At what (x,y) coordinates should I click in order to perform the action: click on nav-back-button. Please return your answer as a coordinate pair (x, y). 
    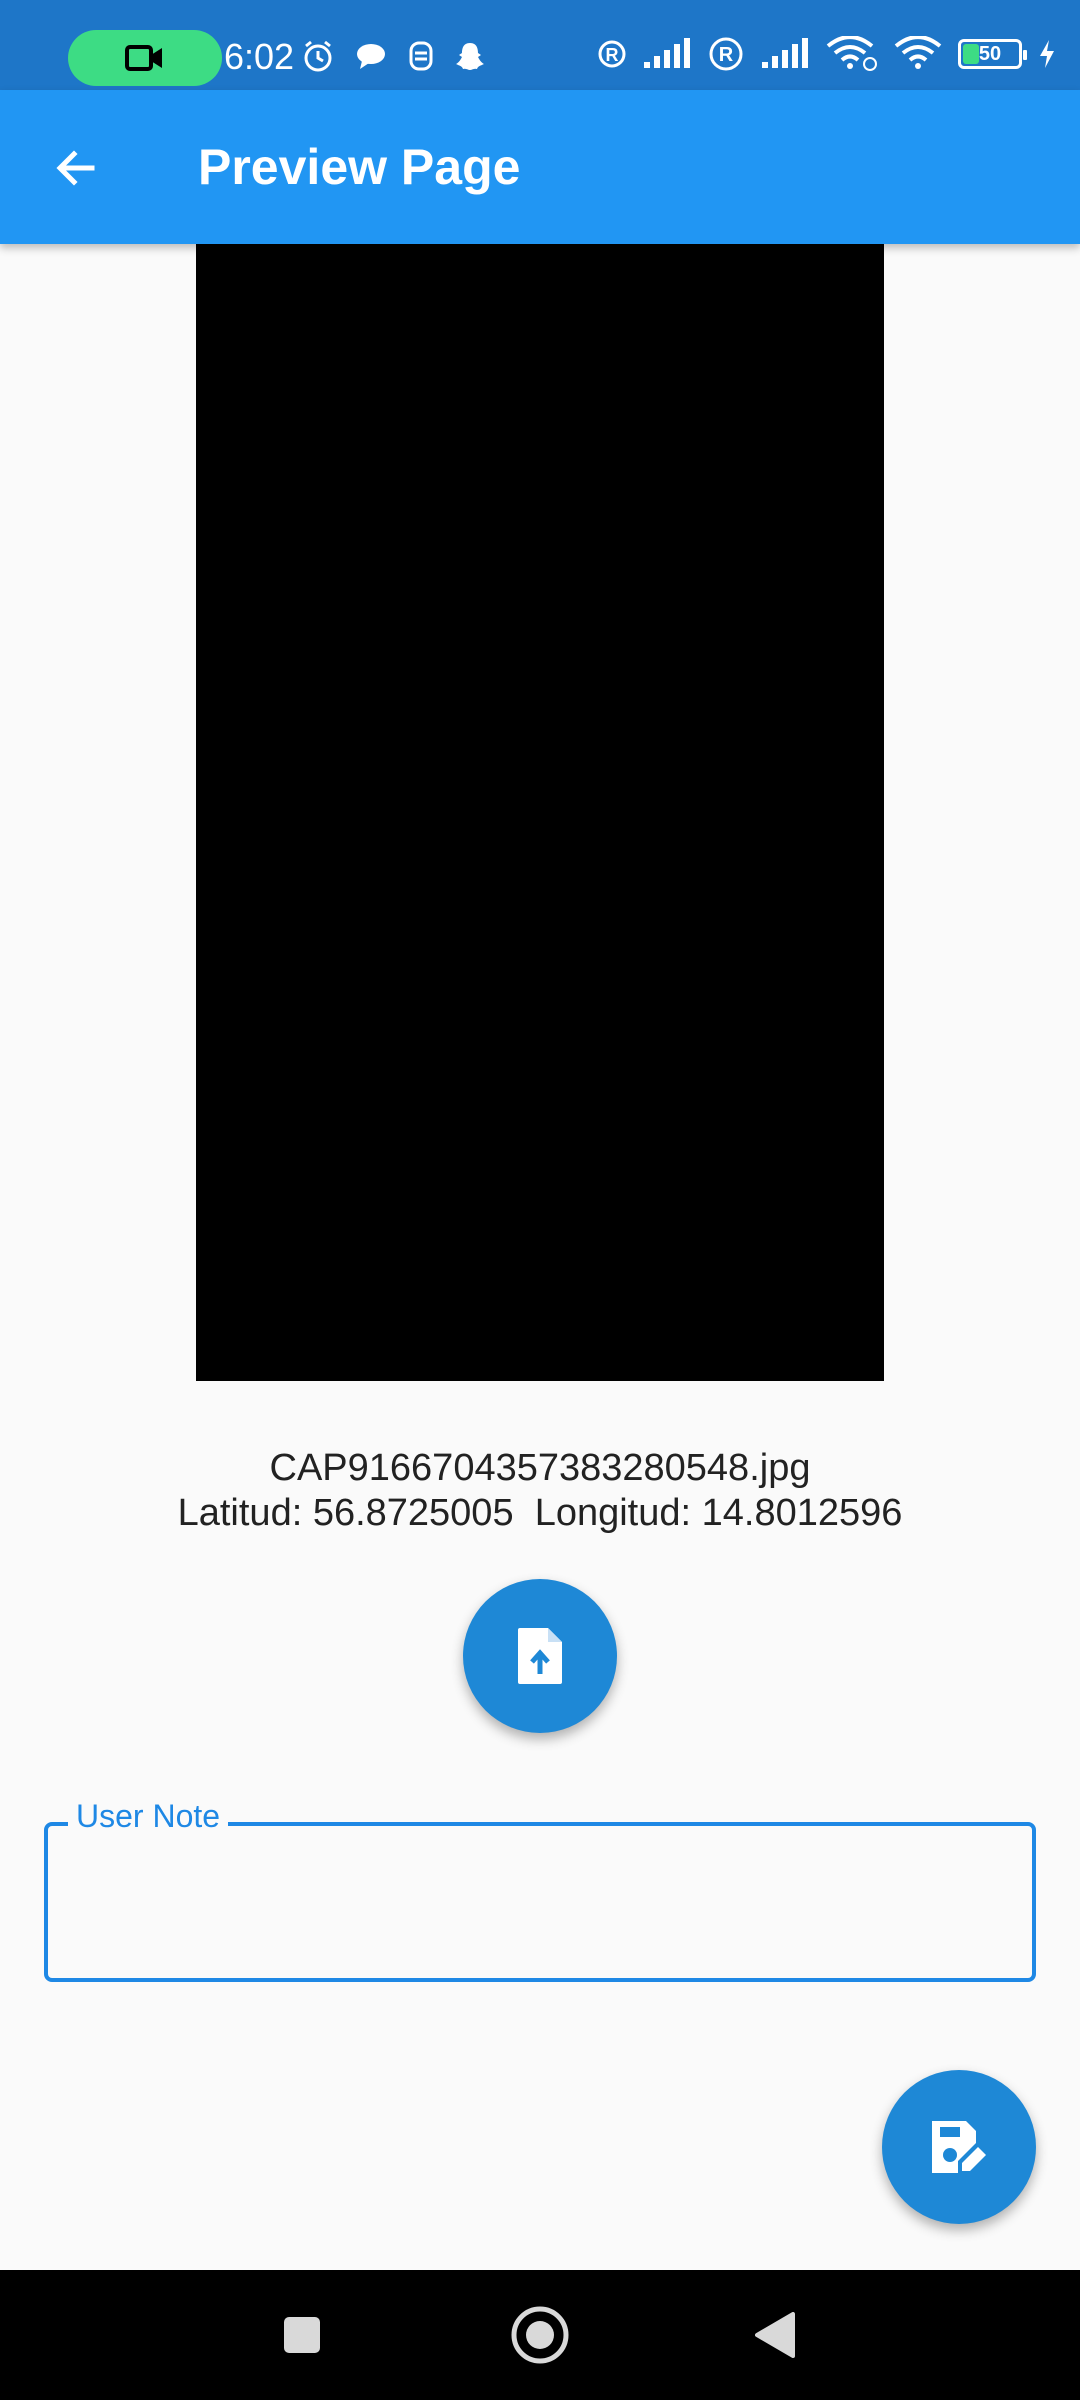
    Looking at the image, I should click on (775, 2335).